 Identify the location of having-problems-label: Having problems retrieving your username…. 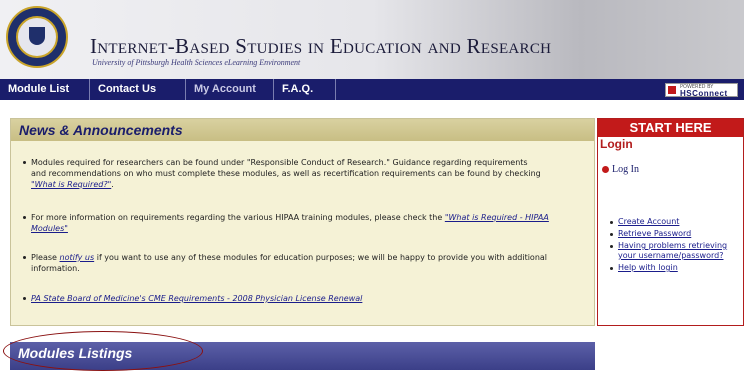
(673, 250).